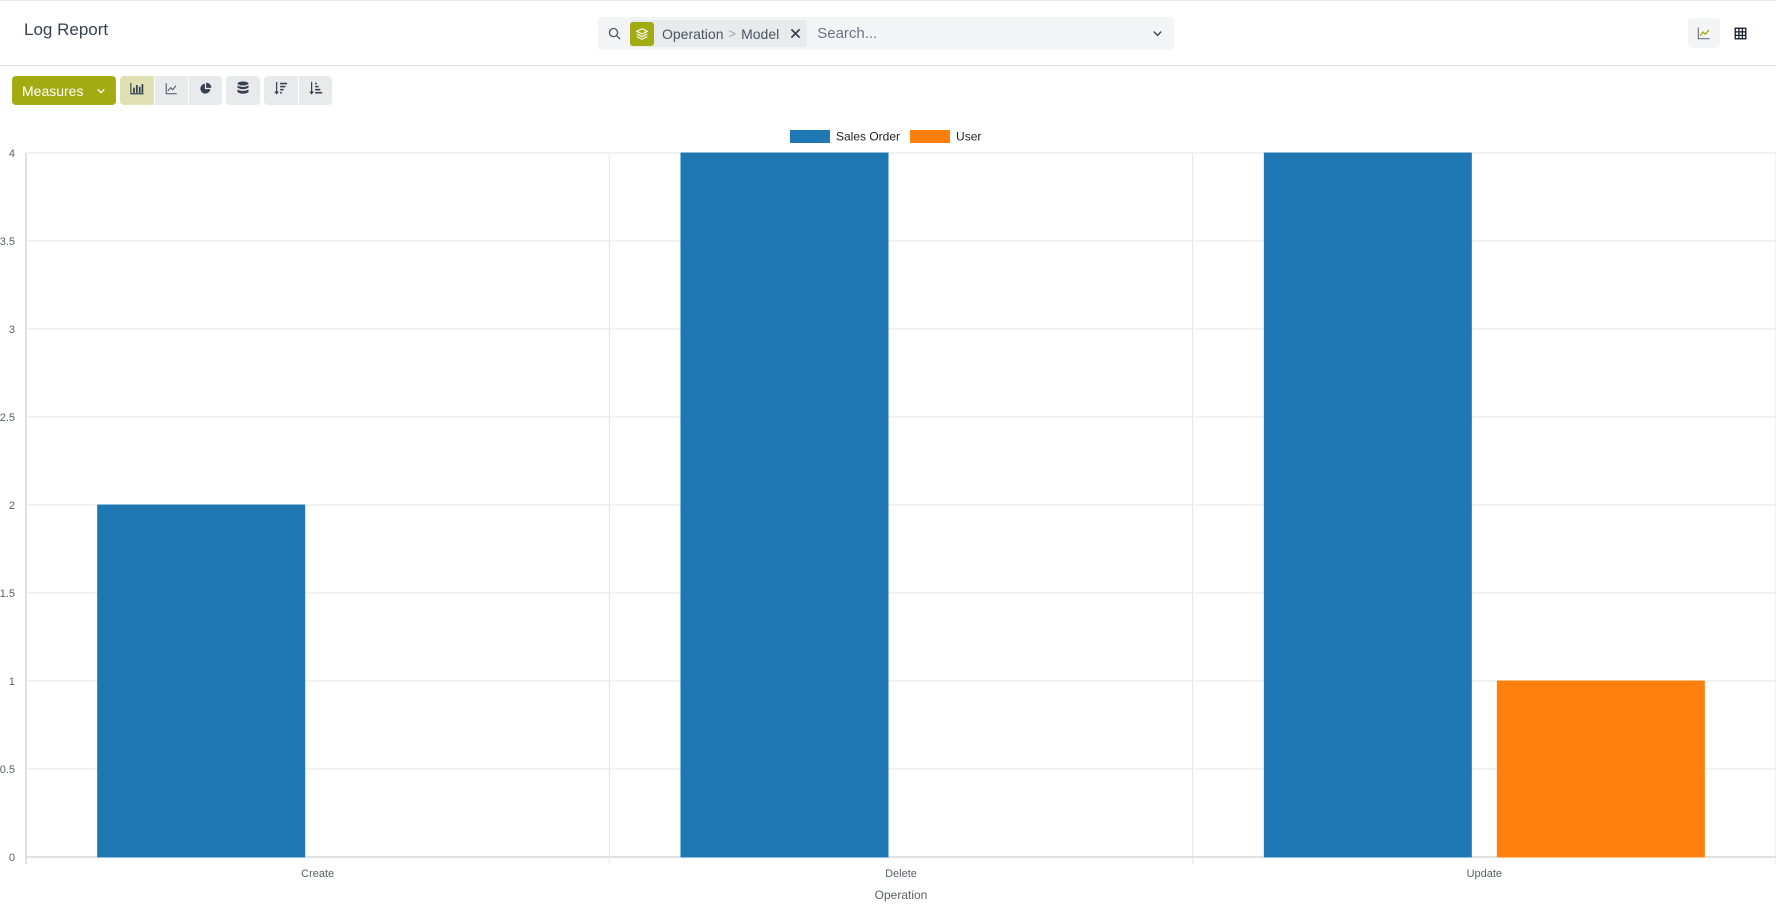 The width and height of the screenshot is (1776, 908). What do you see at coordinates (7, 242) in the screenshot?
I see `y-tick-label: 3.5` at bounding box center [7, 242].